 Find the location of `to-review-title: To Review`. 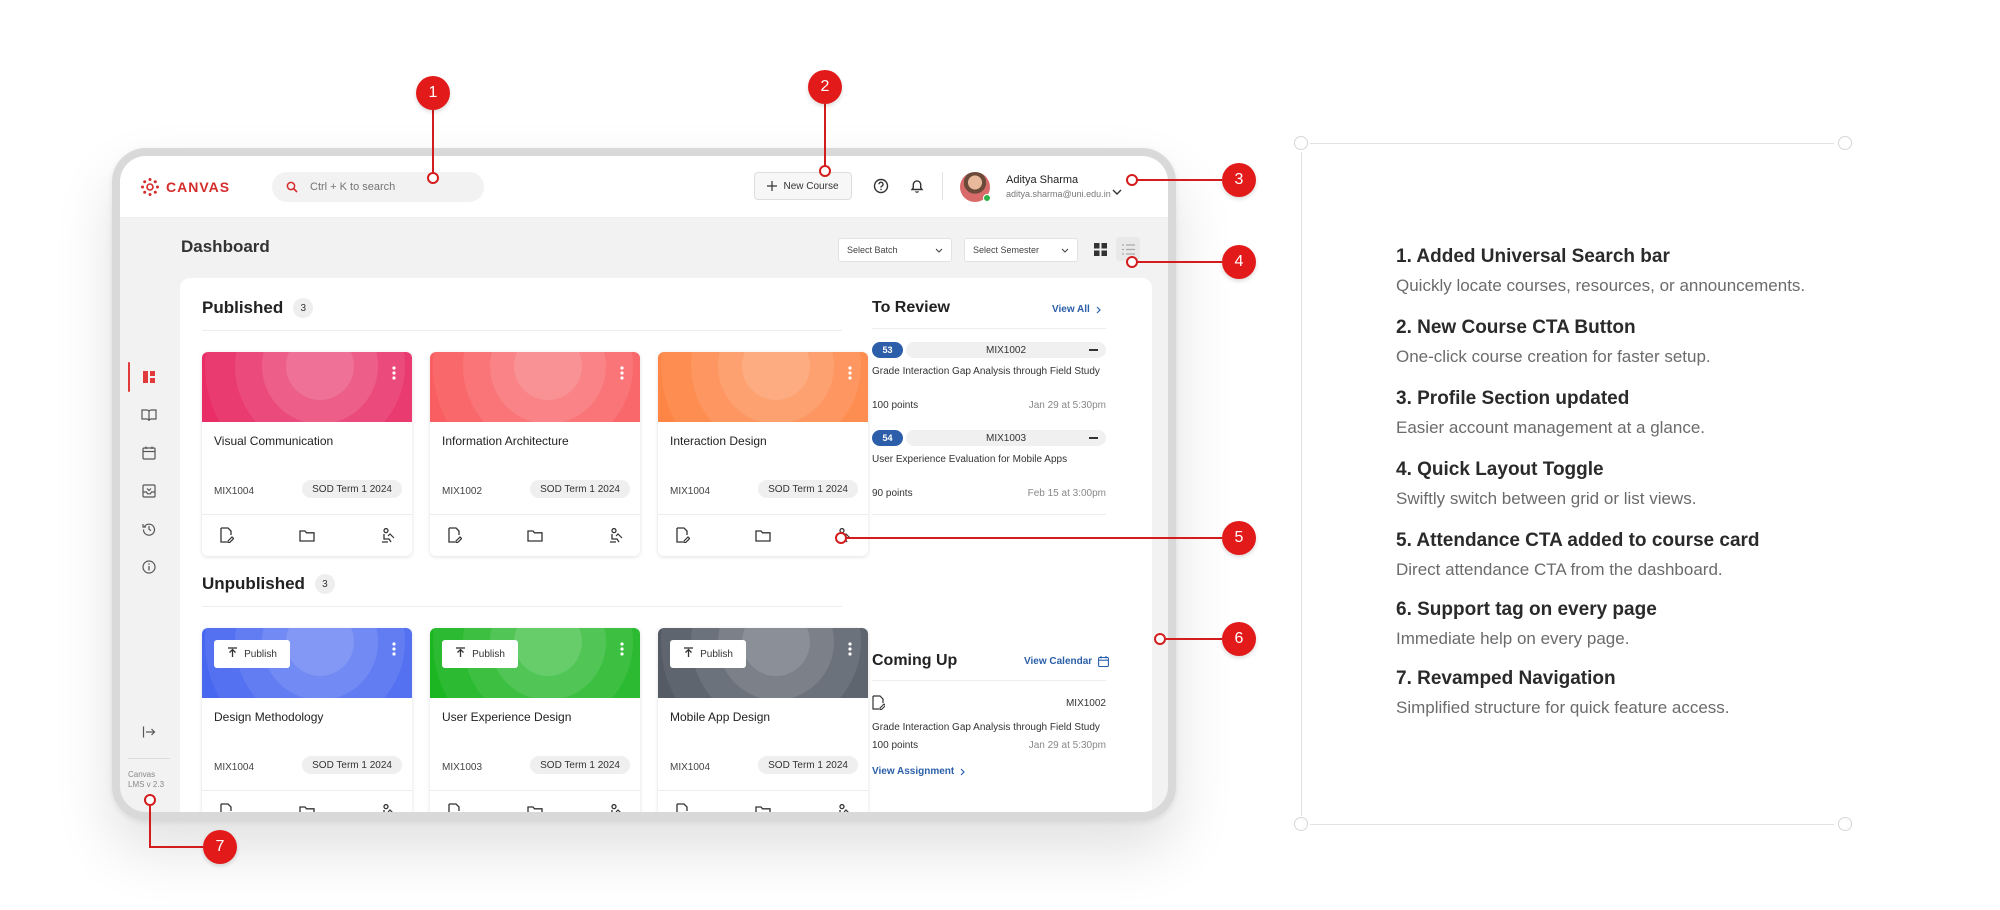

to-review-title: To Review is located at coordinates (911, 307).